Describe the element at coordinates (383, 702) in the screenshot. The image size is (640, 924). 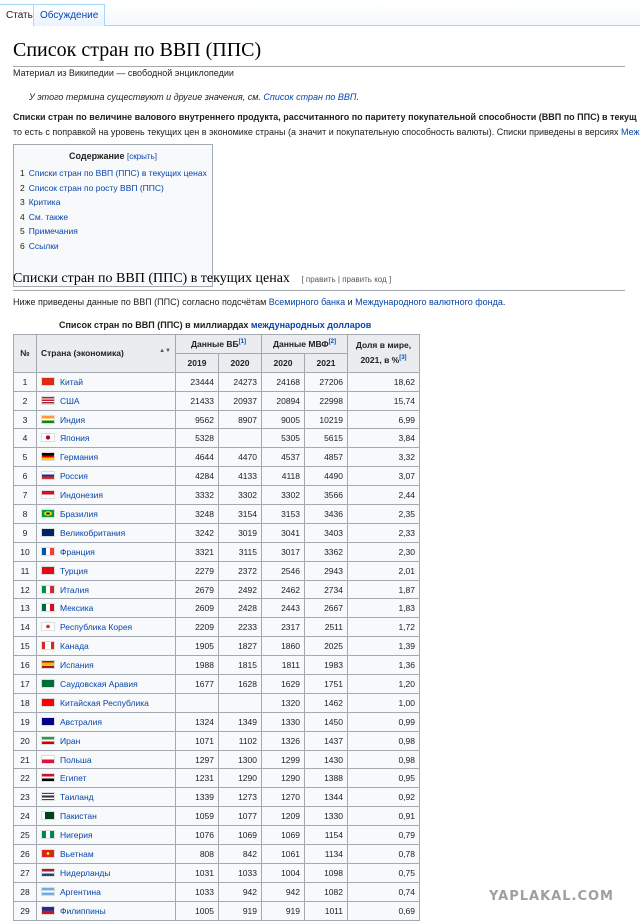
I see `share-cell: 1,00` at that location.